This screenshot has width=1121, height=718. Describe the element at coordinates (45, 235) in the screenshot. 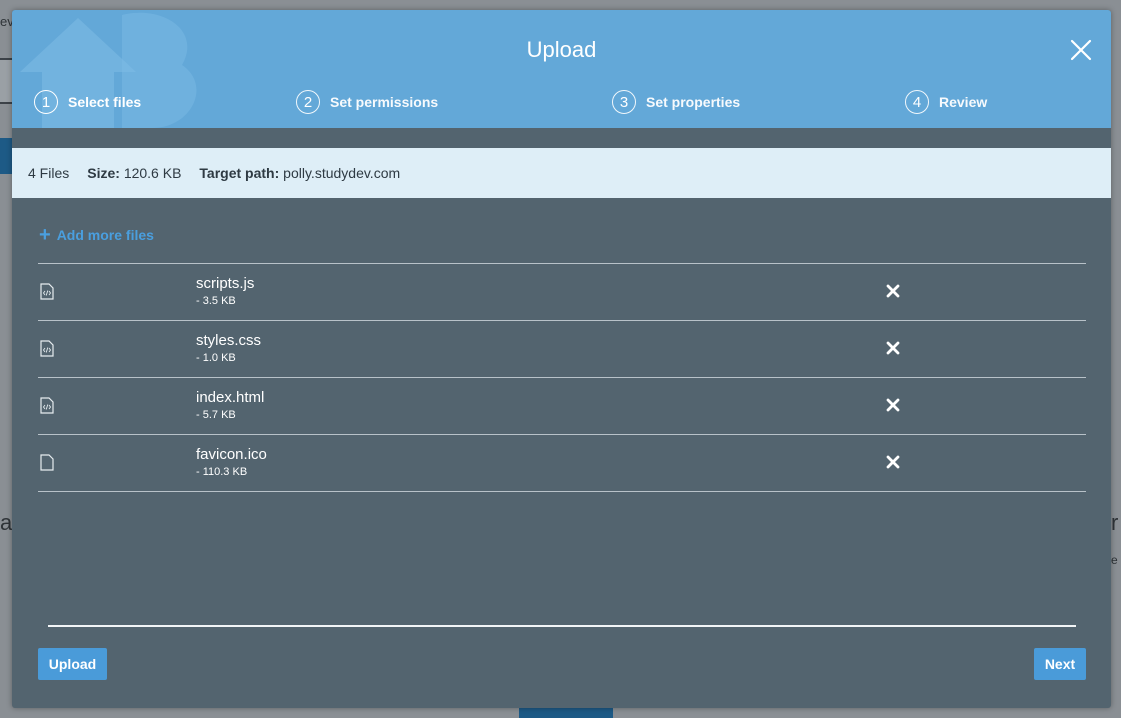

I see `plus-icon: +` at that location.